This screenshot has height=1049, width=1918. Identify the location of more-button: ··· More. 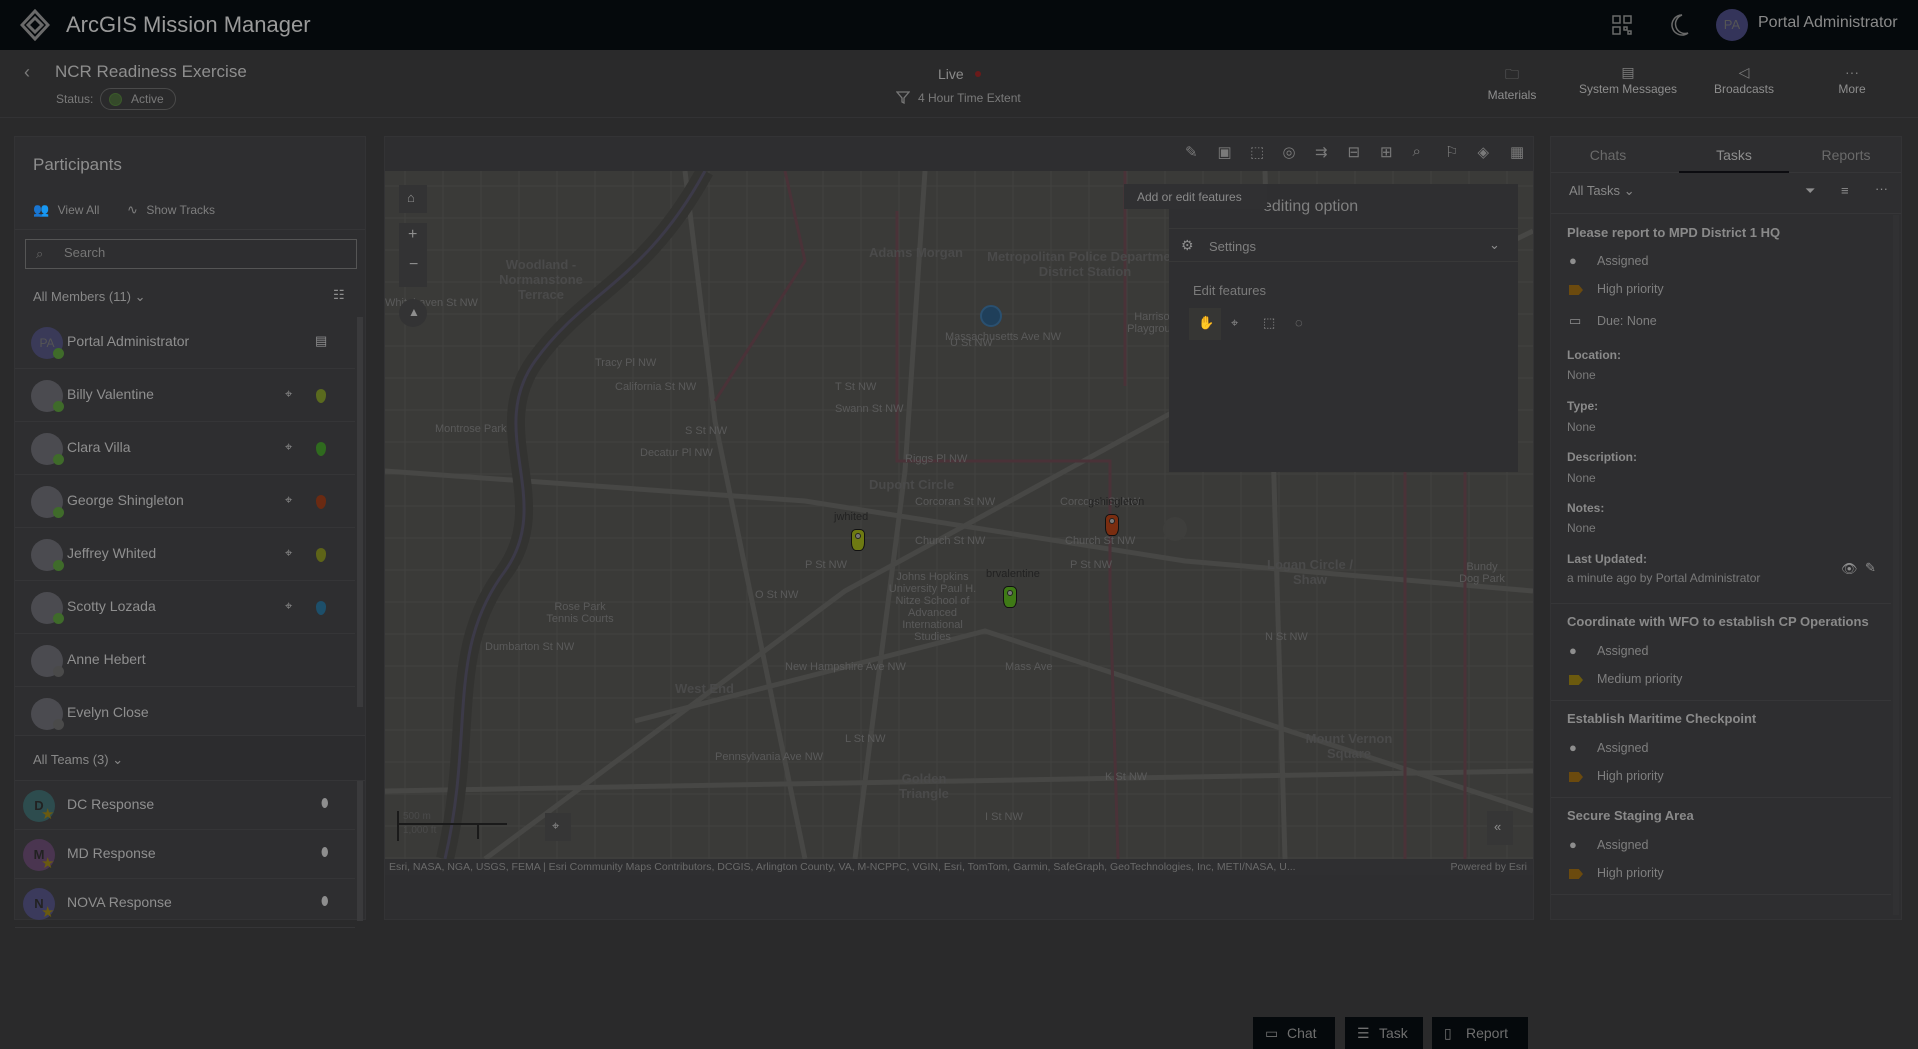
(1852, 80).